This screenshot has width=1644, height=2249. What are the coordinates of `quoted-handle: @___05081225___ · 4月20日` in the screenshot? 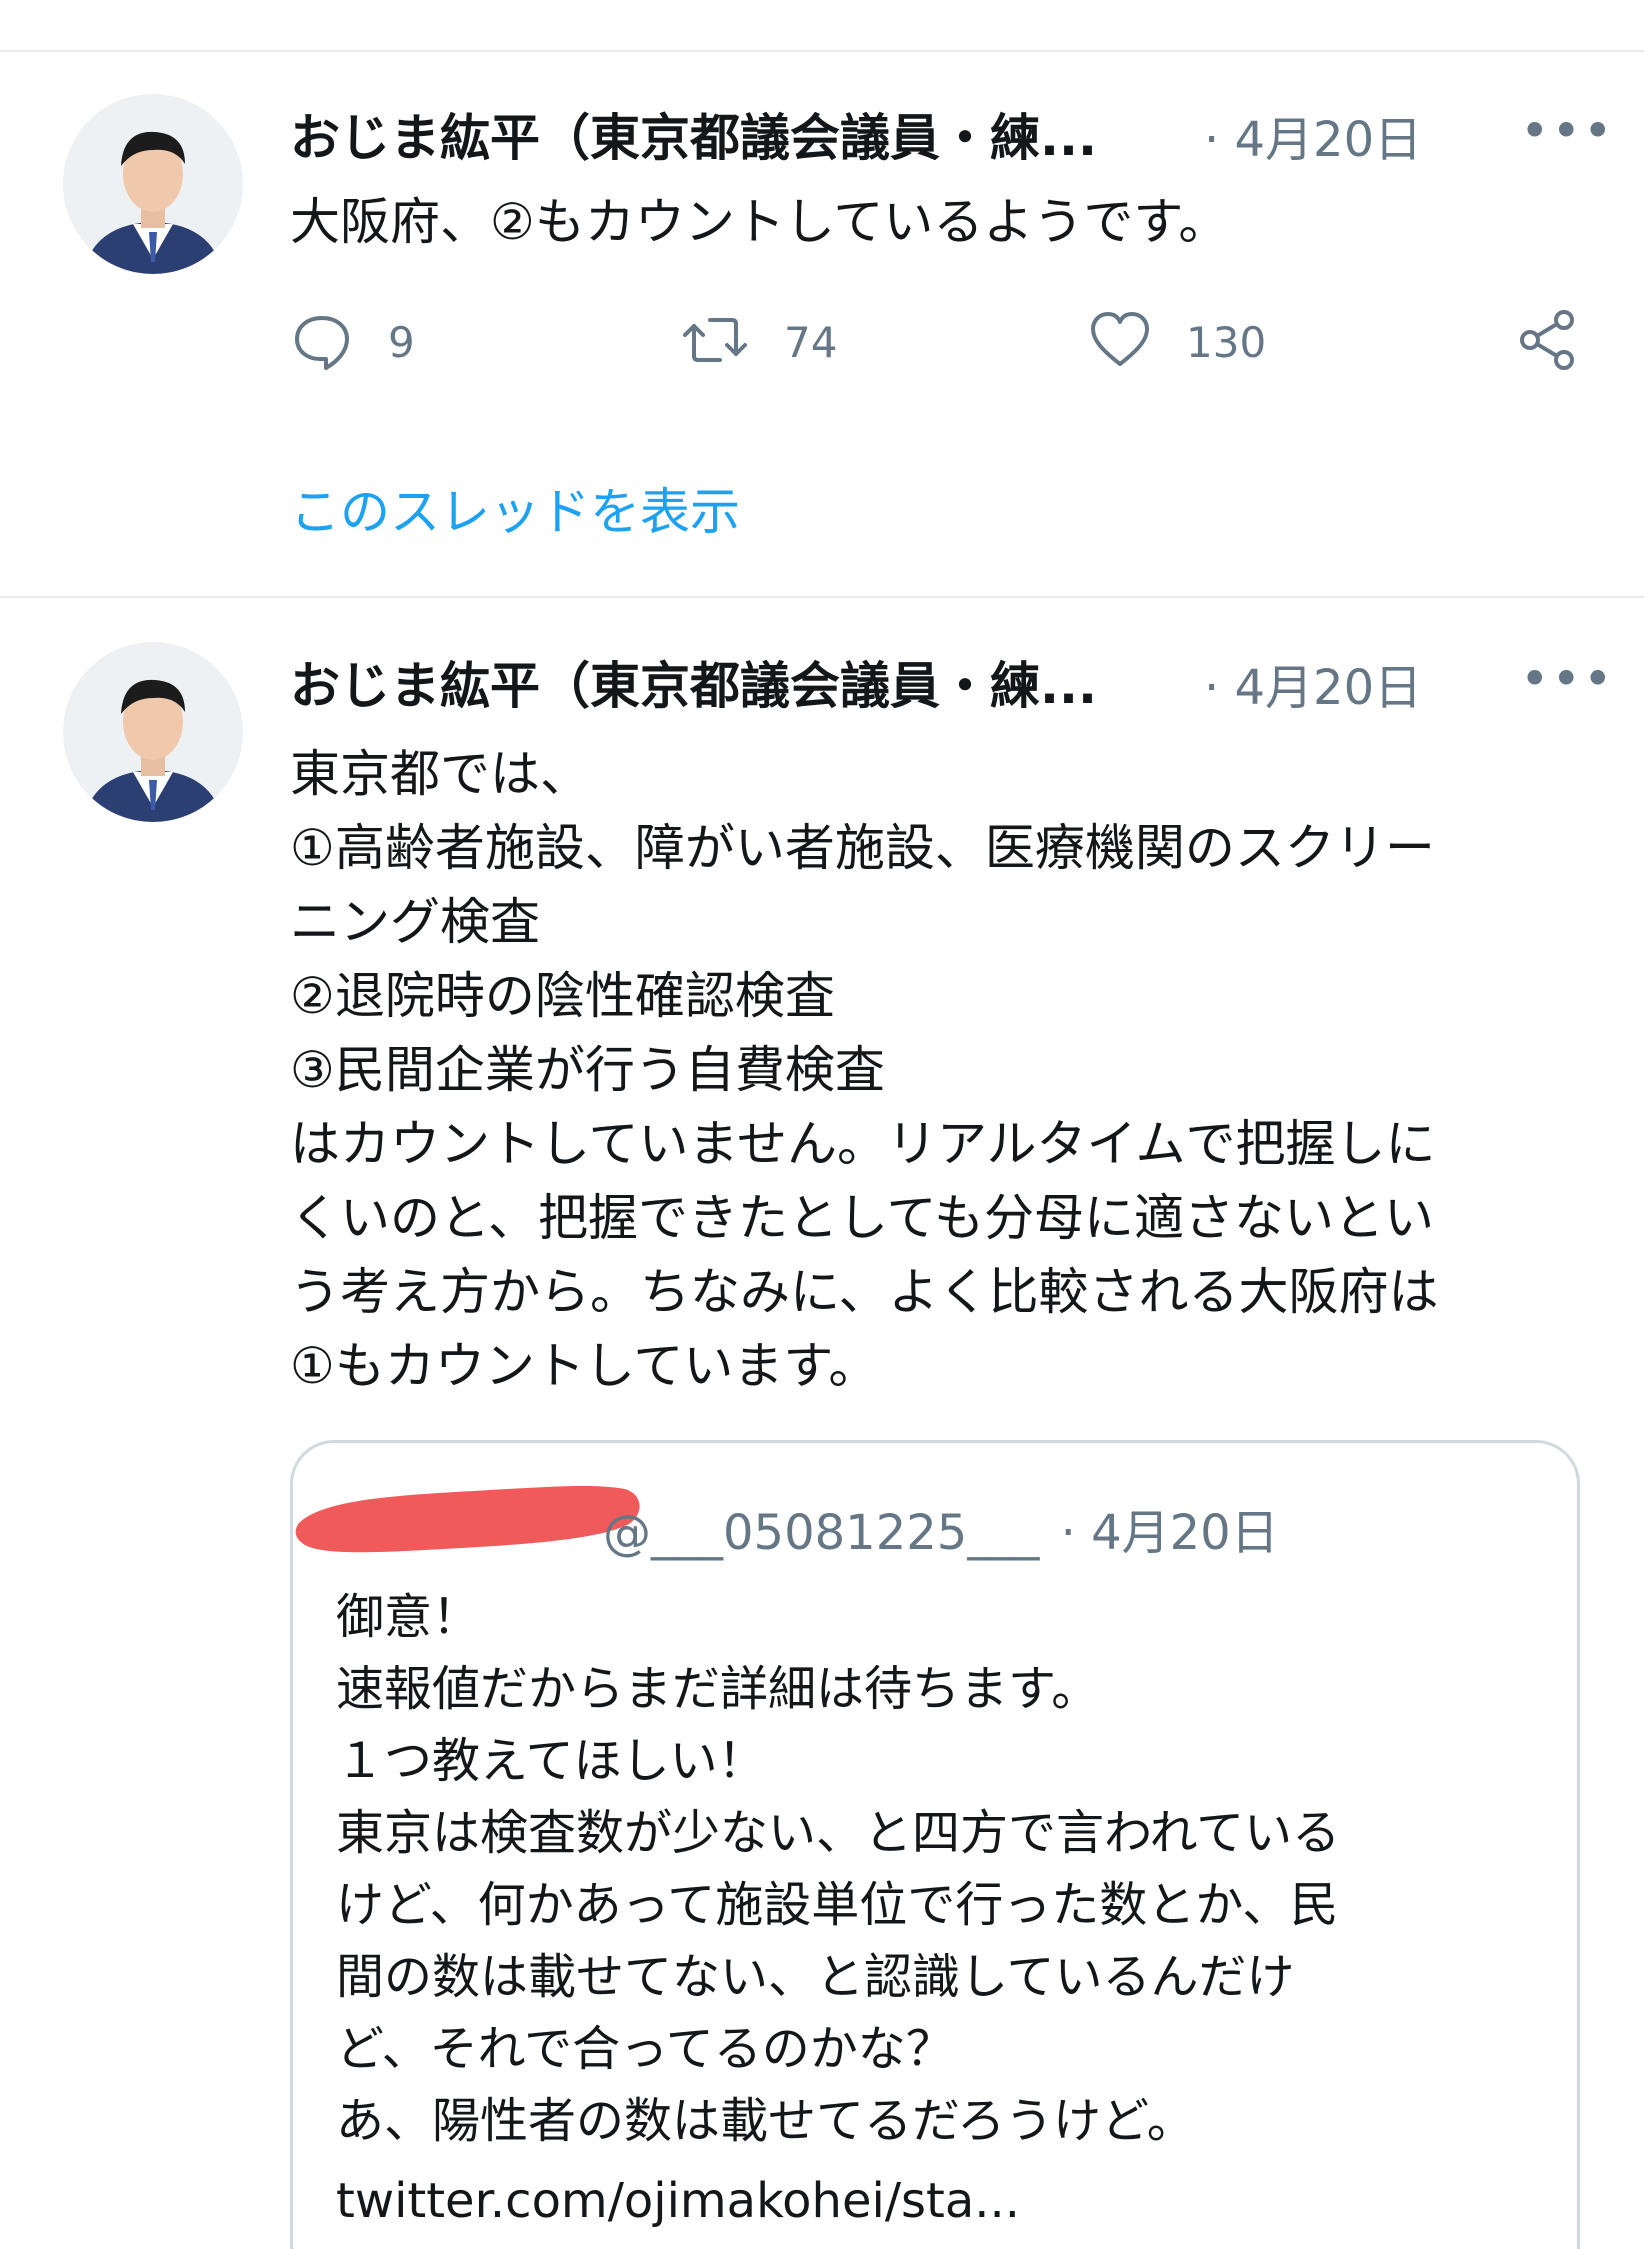 It's located at (941, 1528).